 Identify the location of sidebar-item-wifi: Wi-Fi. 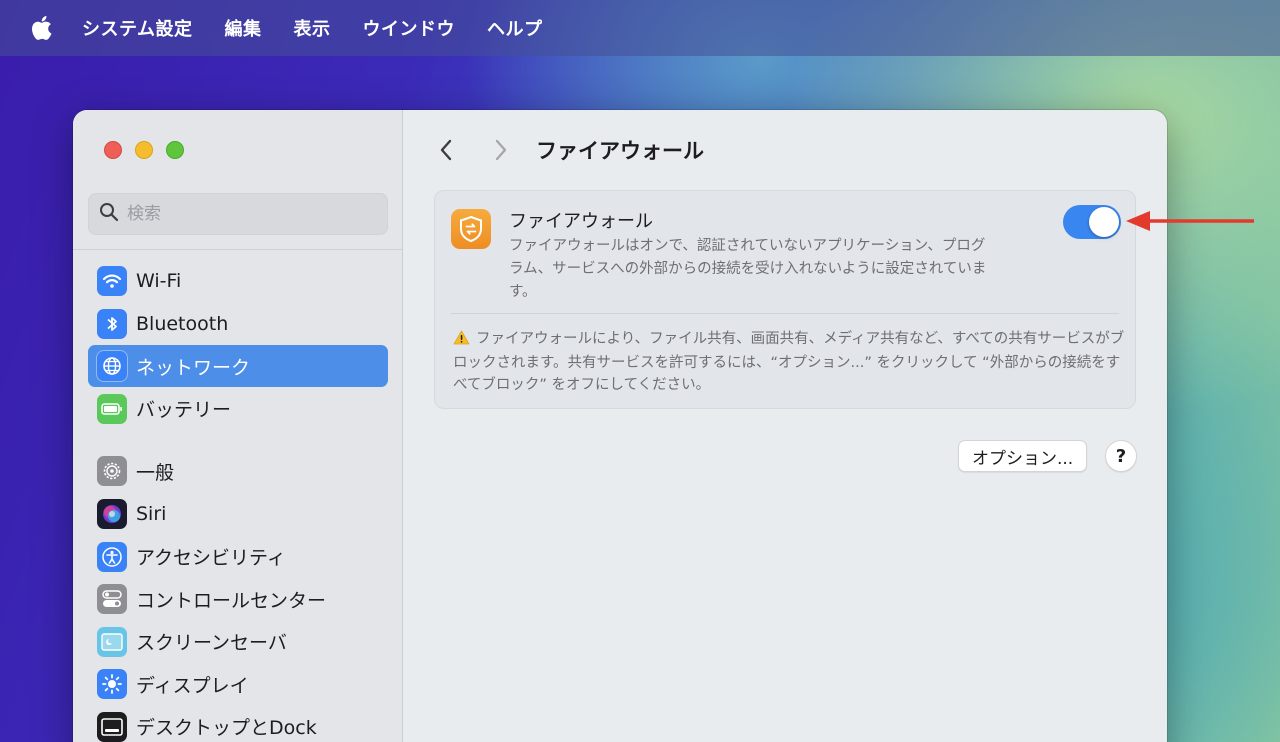
(238, 281).